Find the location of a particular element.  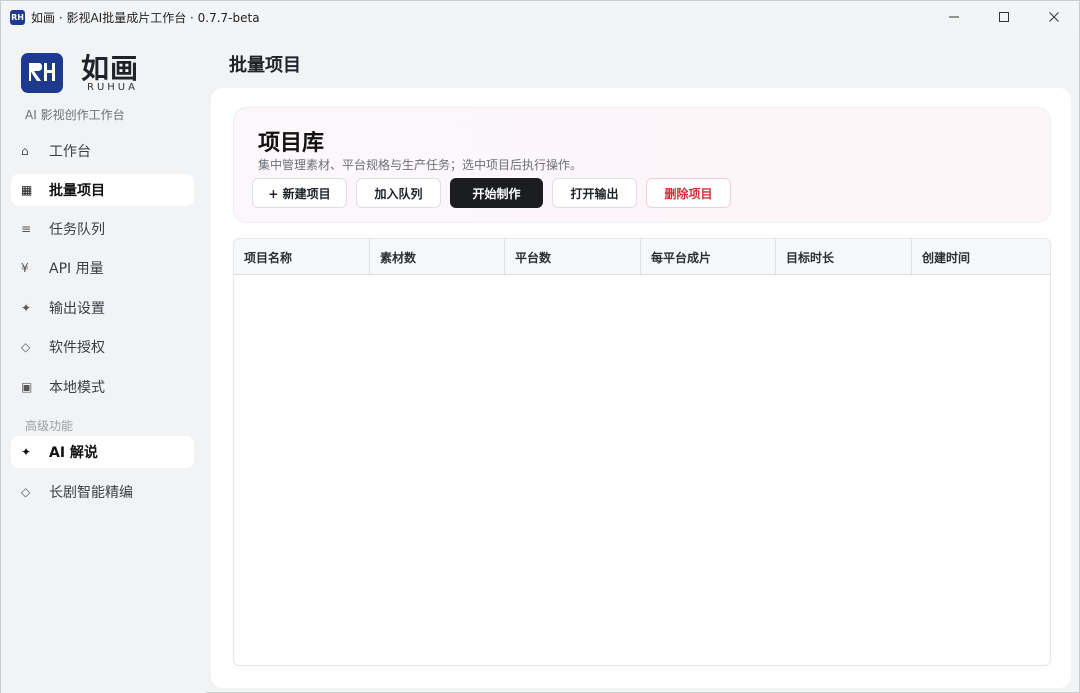

sidebar-item-local-mode: ▣ 本地模式 is located at coordinates (102, 387).